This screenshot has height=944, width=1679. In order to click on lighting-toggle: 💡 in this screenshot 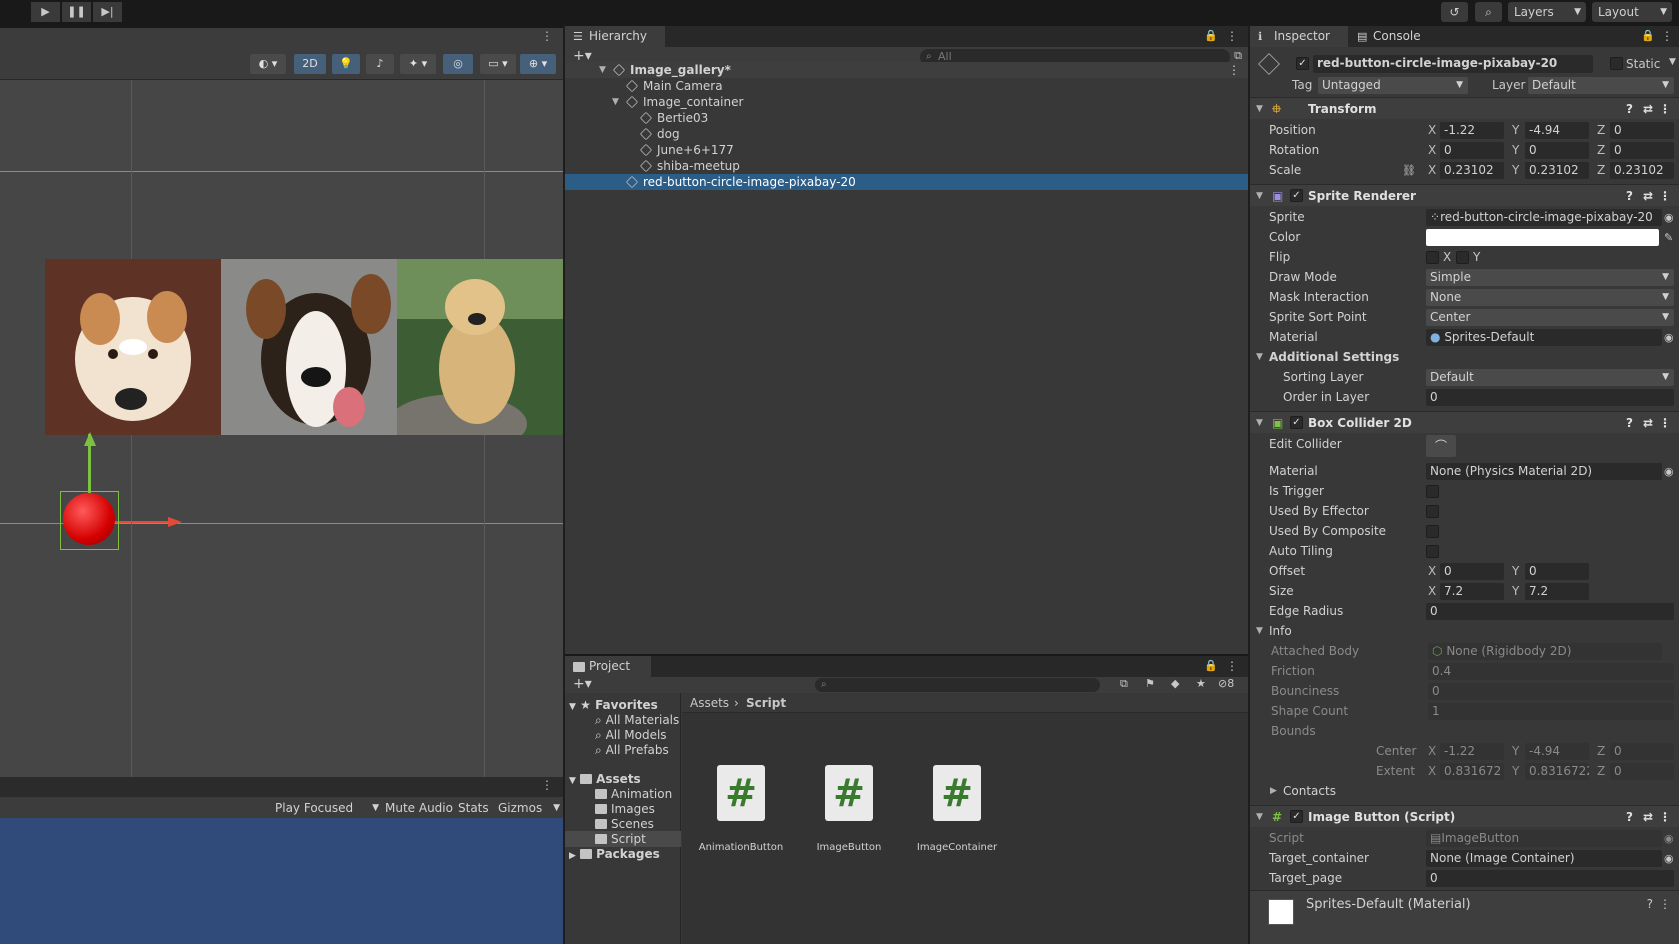, I will do `click(346, 64)`.